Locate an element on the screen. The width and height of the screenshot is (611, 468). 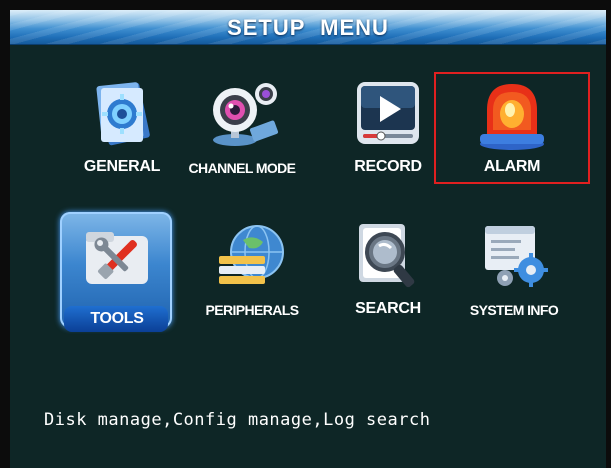
menu-item-system-info: SYSTEM INFO is located at coordinates (514, 269).